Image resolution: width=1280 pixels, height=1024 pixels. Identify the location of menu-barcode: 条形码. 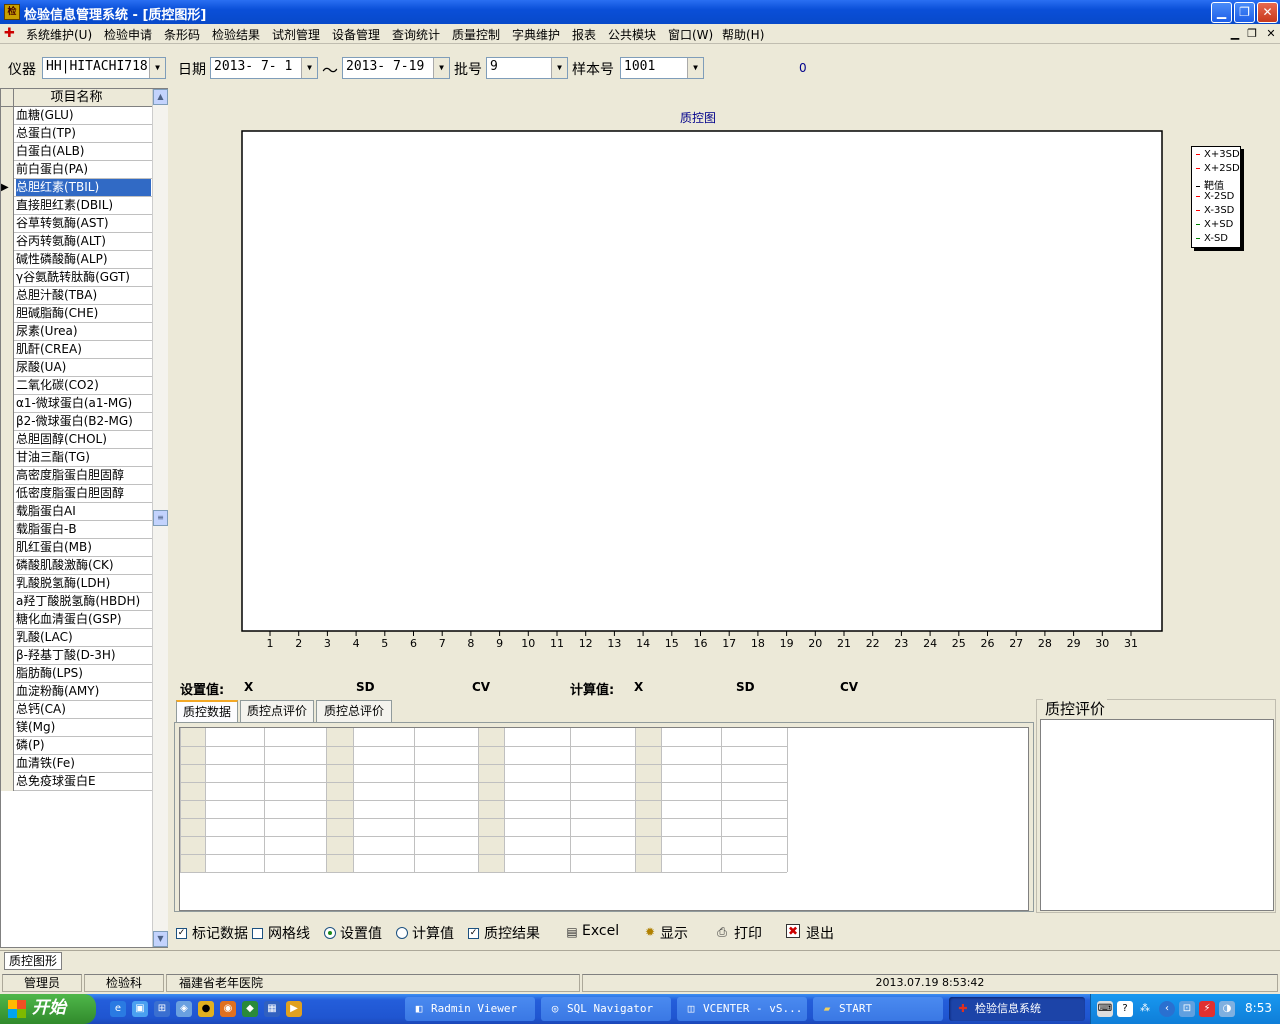
(182, 34).